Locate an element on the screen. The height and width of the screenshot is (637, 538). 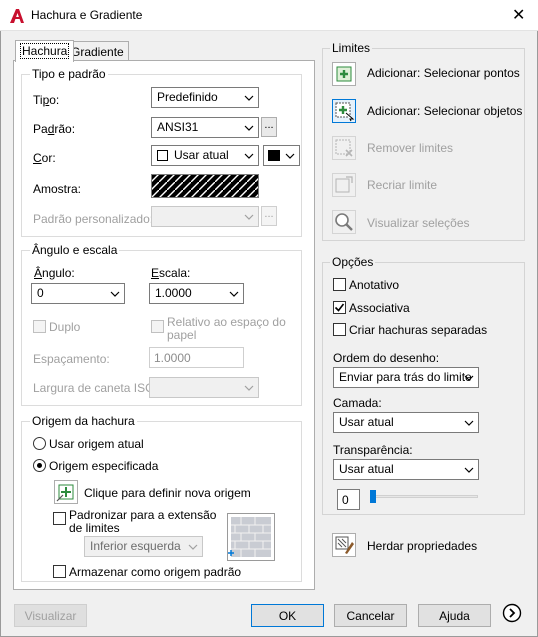
herdar-propriedades-button is located at coordinates (344, 545).